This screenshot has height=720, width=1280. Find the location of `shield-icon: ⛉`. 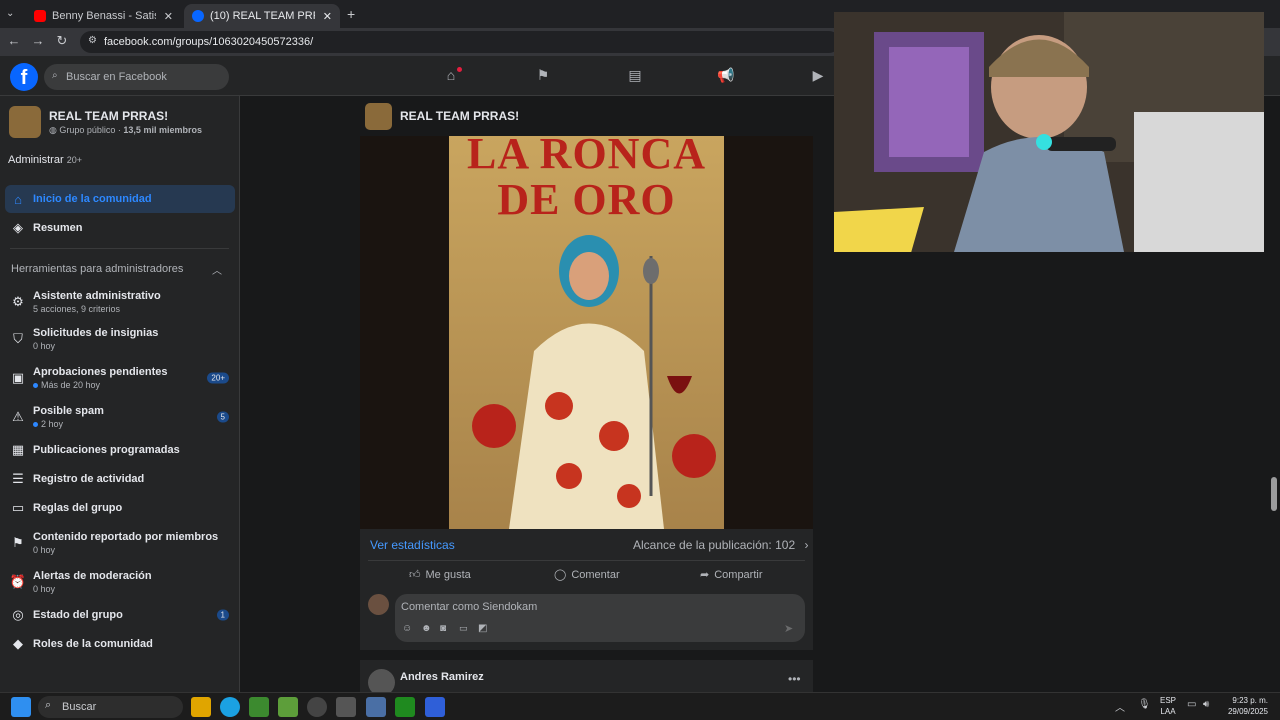

shield-icon: ⛉ is located at coordinates (18, 338).